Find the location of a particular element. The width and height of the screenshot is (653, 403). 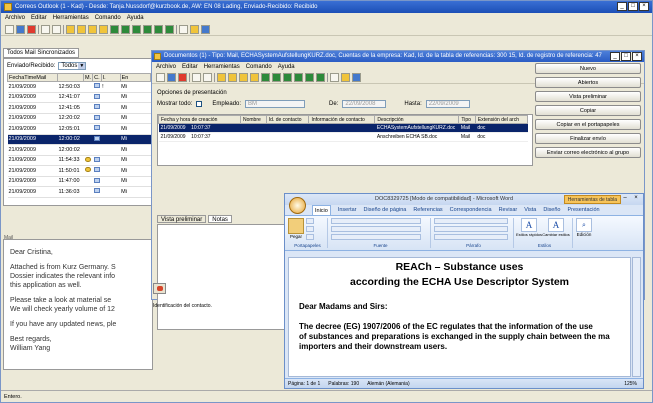

filter-select: Todos ▼ is located at coordinates (72, 66).